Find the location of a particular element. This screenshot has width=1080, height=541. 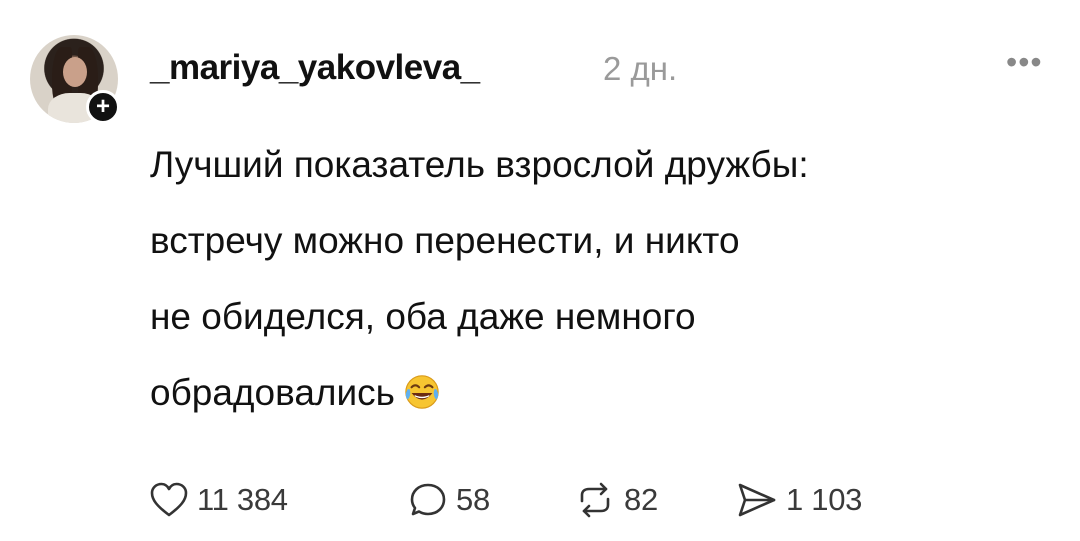

follow-button: + is located at coordinates (103, 107).